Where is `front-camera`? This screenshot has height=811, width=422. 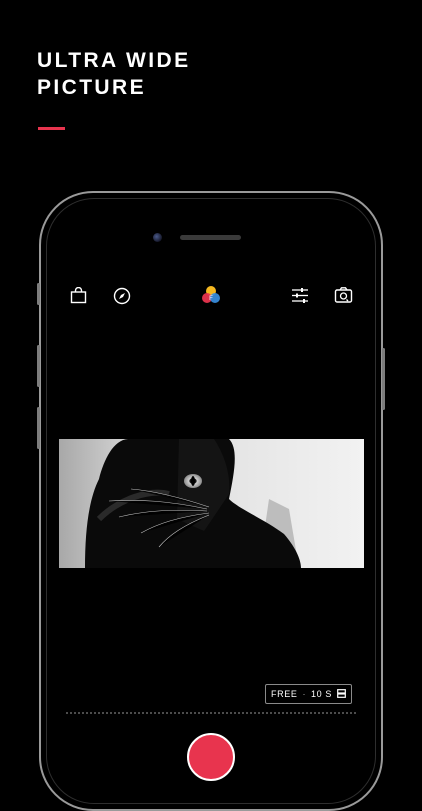 front-camera is located at coordinates (157, 237).